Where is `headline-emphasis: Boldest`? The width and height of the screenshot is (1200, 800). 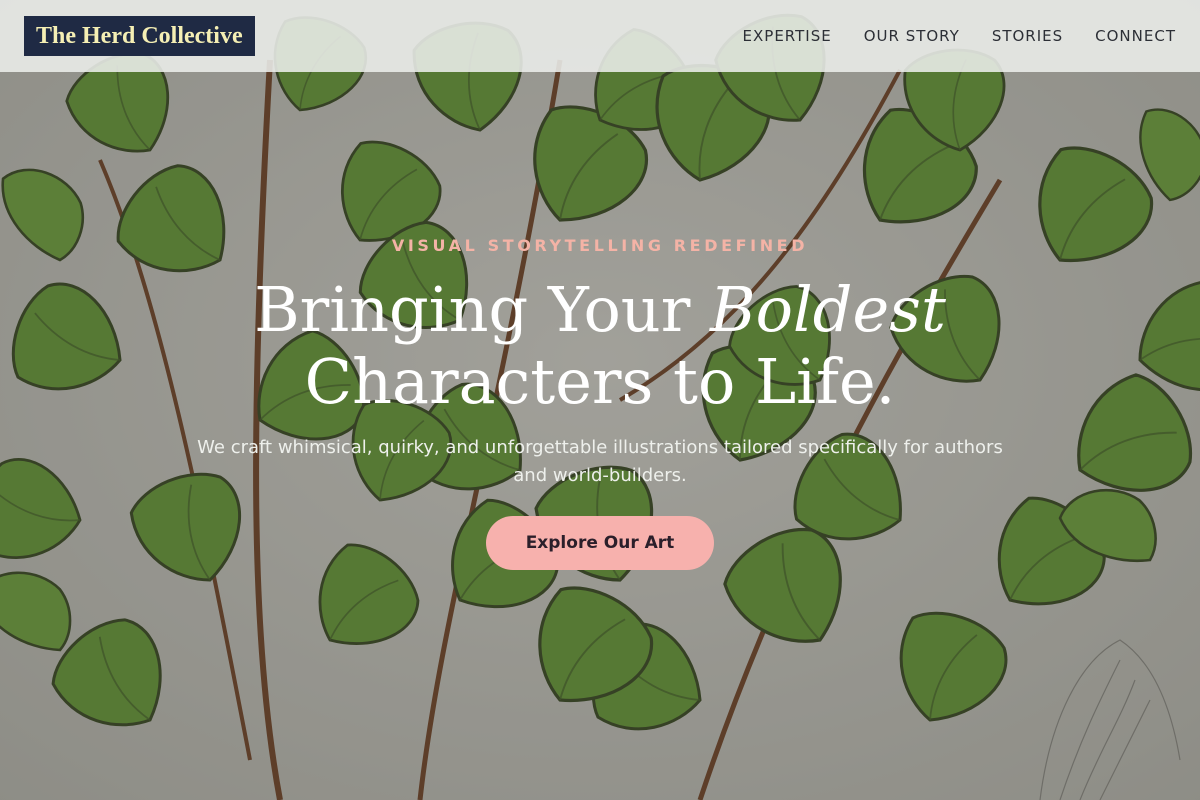
headline-emphasis: Boldest is located at coordinates (828, 309).